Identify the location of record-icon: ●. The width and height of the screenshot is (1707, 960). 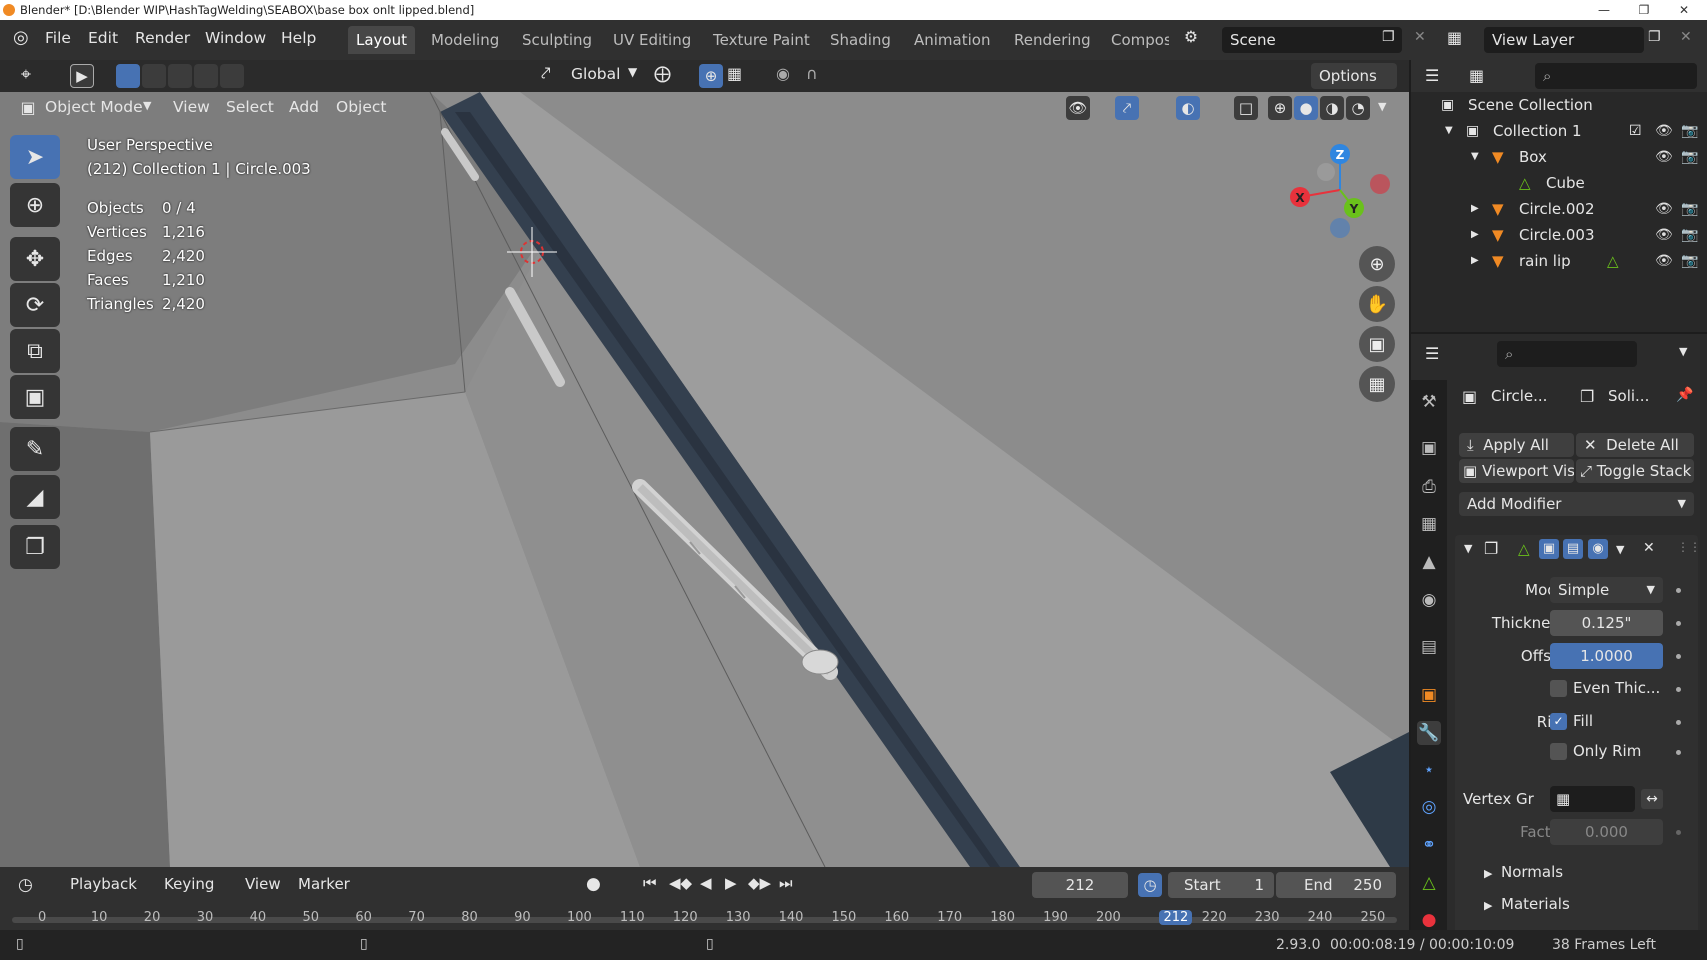
(593, 884).